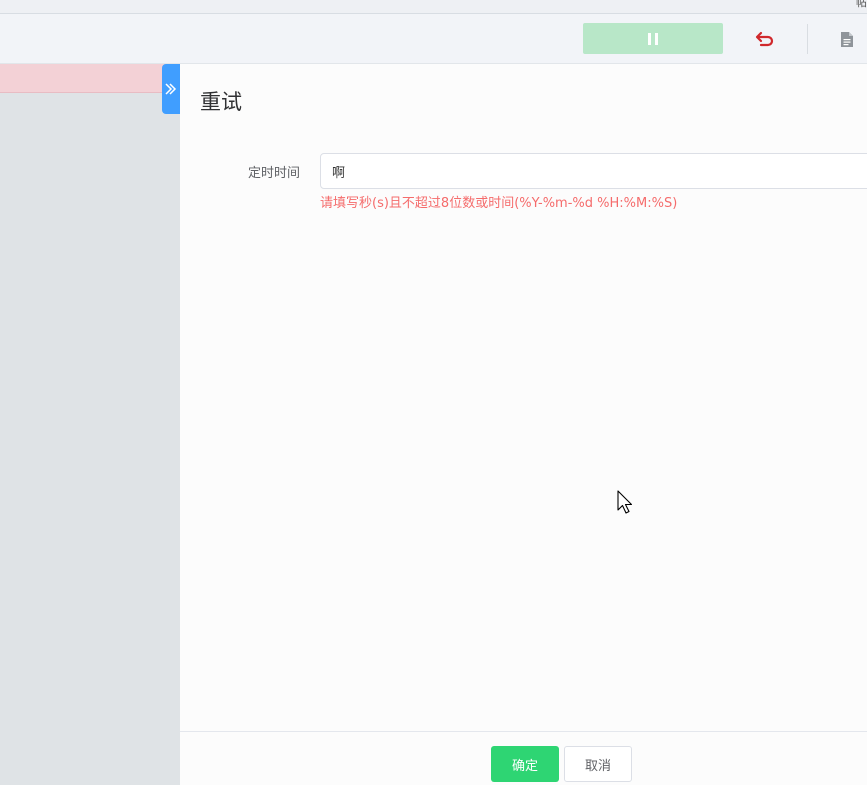 The image size is (867, 785). I want to click on corner-text: 帖, so click(861, 4).